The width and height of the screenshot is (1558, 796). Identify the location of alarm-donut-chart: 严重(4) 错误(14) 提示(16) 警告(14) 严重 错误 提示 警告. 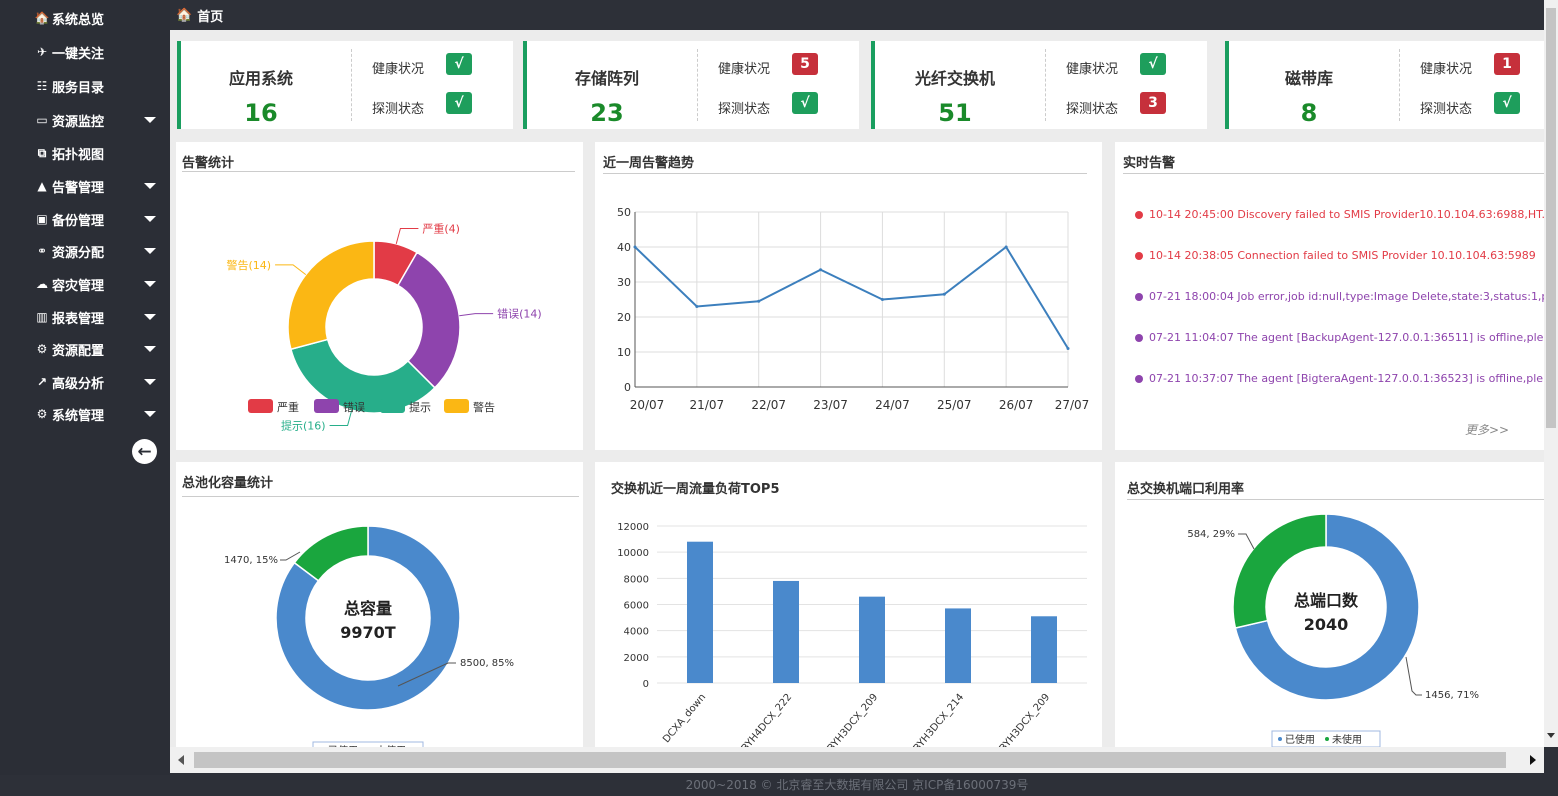
(384, 327).